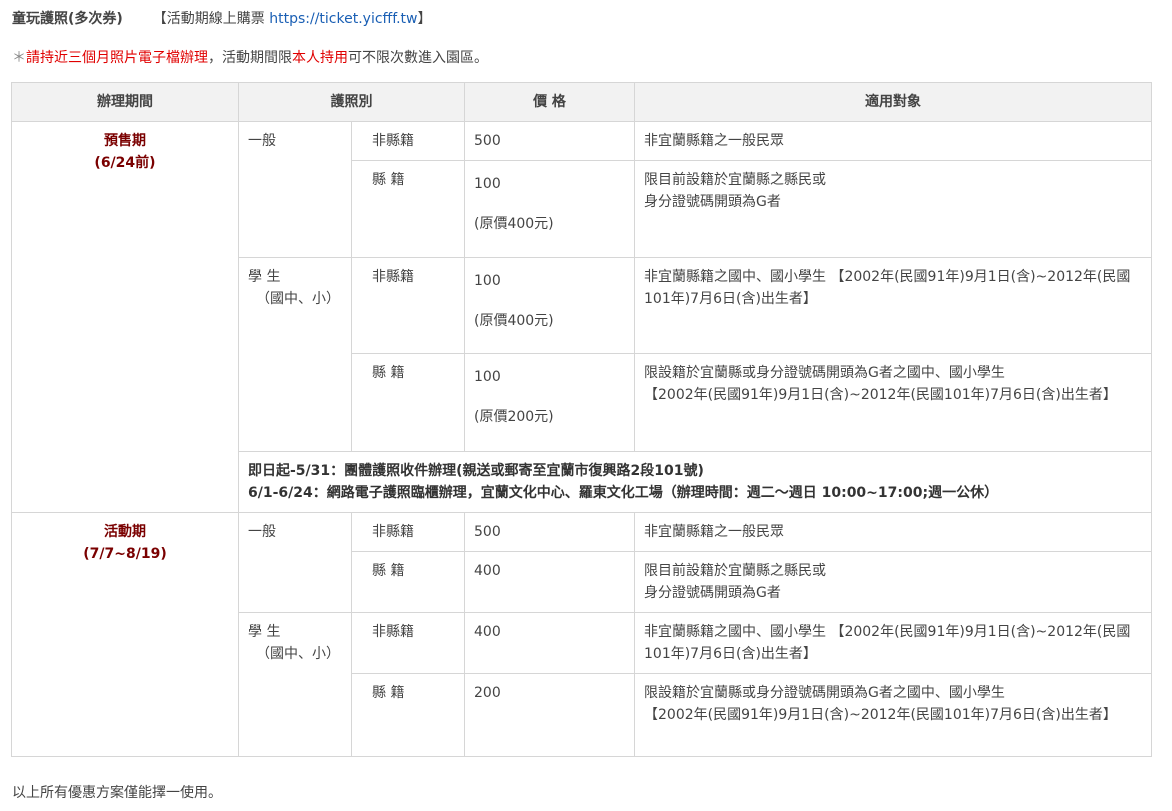 The width and height of the screenshot is (1172, 811). What do you see at coordinates (408, 305) in the screenshot?
I see `presale-student-nonresident: 非縣籍` at bounding box center [408, 305].